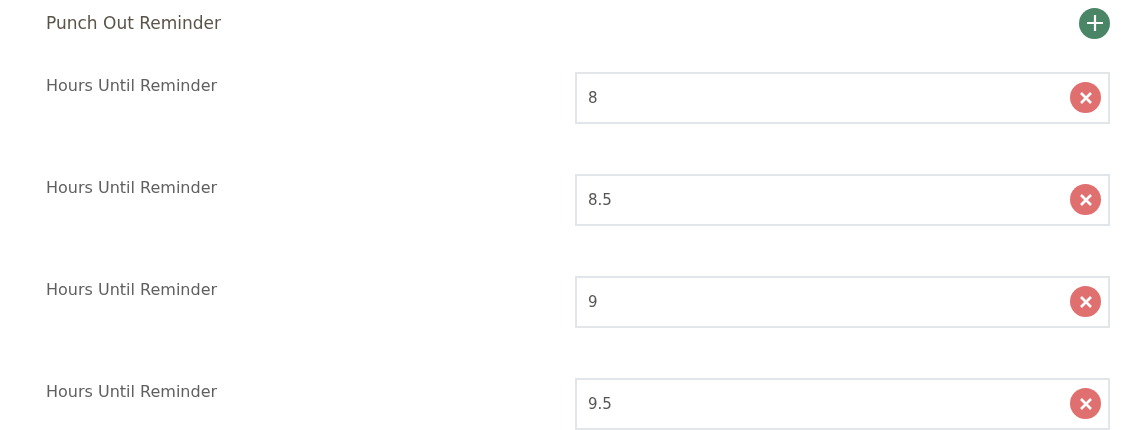 The height and width of the screenshot is (430, 1141). I want to click on add-button, so click(1094, 23).